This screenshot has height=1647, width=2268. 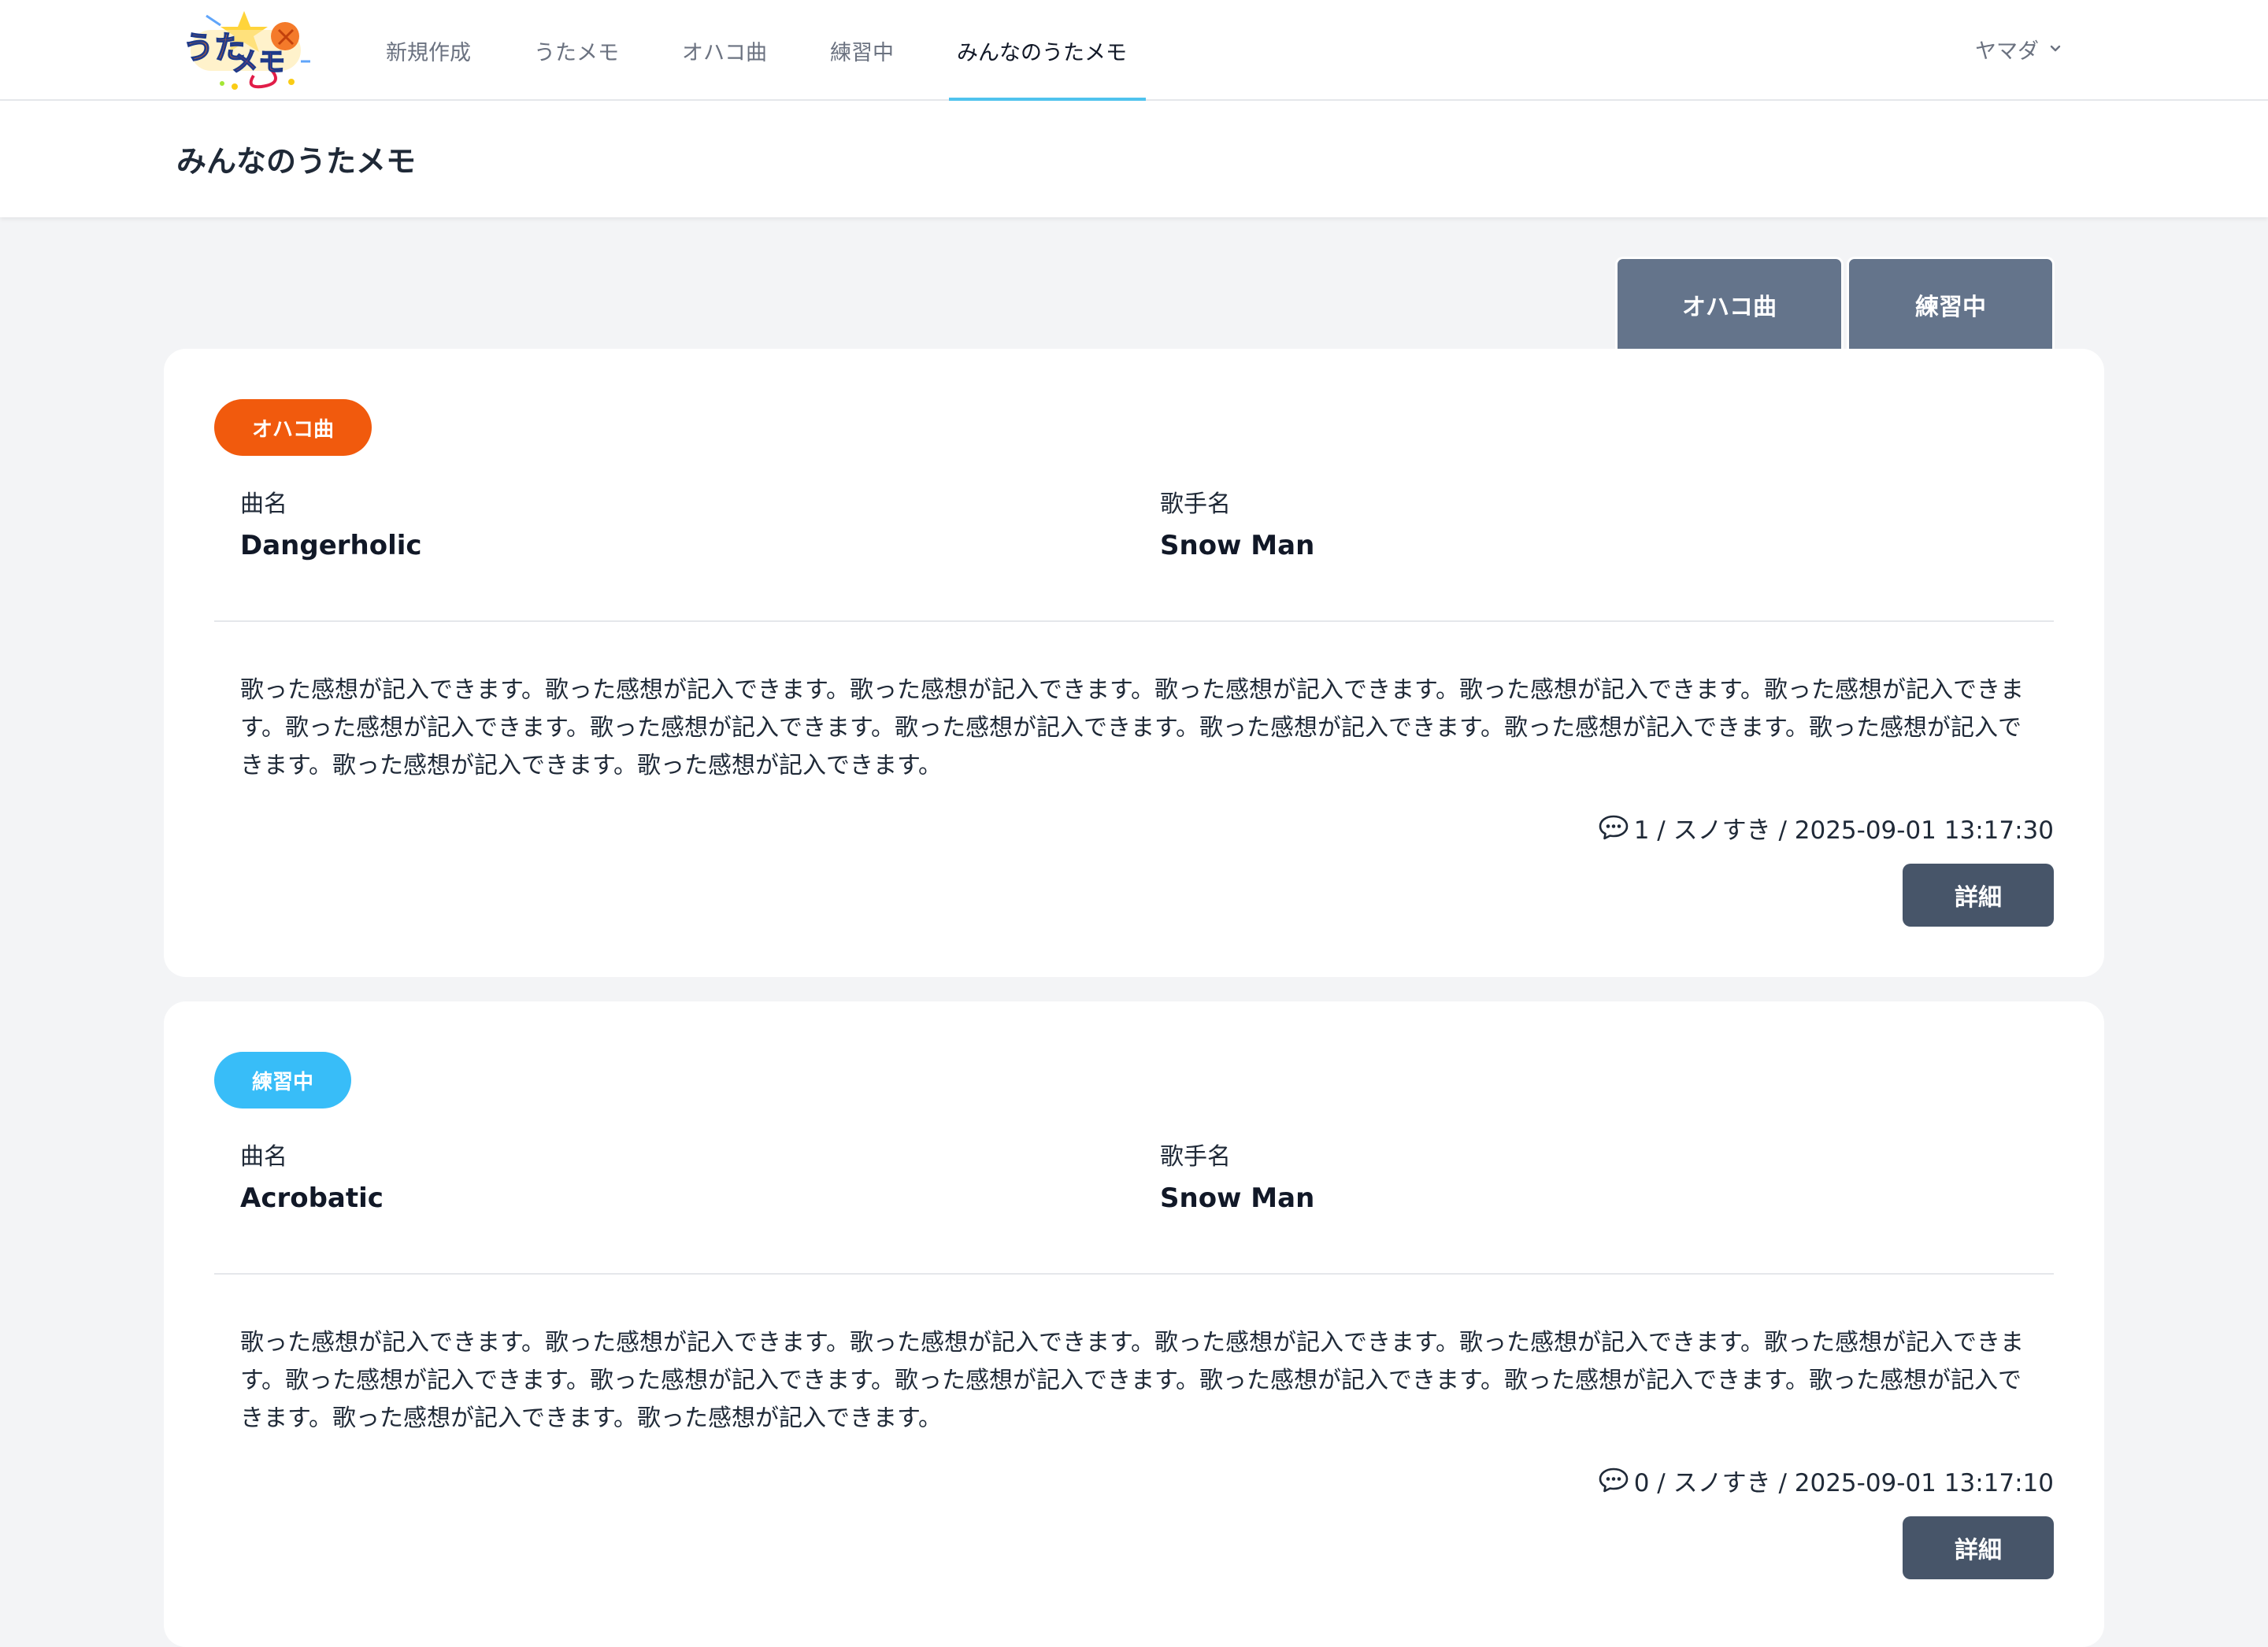 What do you see at coordinates (331, 545) in the screenshot?
I see `song-title: Dangerholic` at bounding box center [331, 545].